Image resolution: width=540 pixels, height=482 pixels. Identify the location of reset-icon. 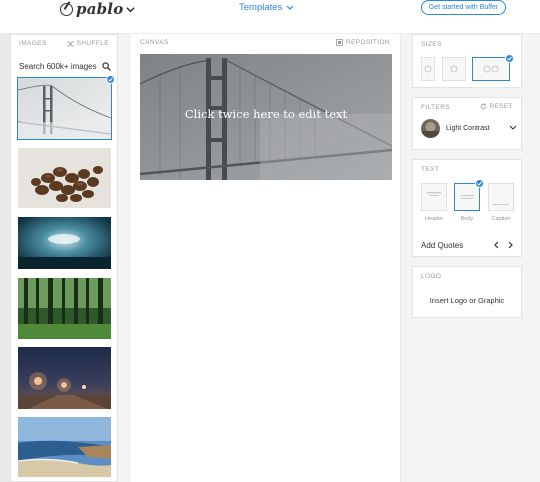
(484, 106).